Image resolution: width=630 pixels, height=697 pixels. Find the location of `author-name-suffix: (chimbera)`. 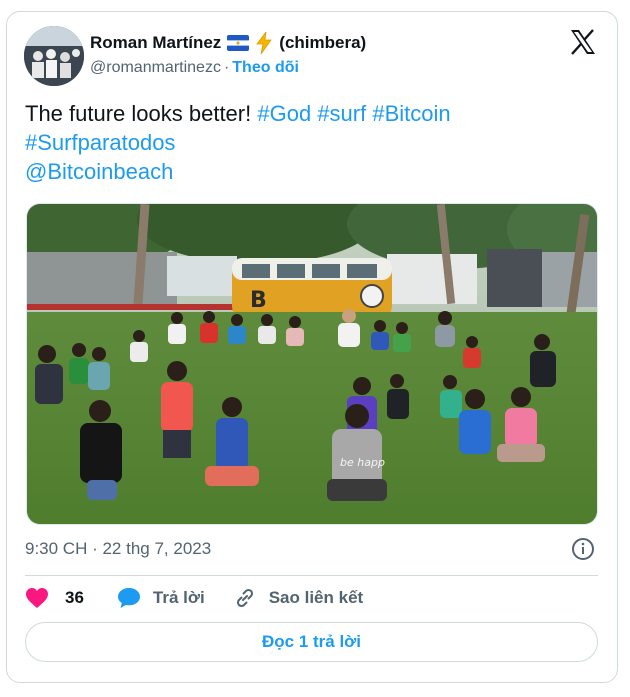

author-name-suffix: (chimbera) is located at coordinates (323, 42).